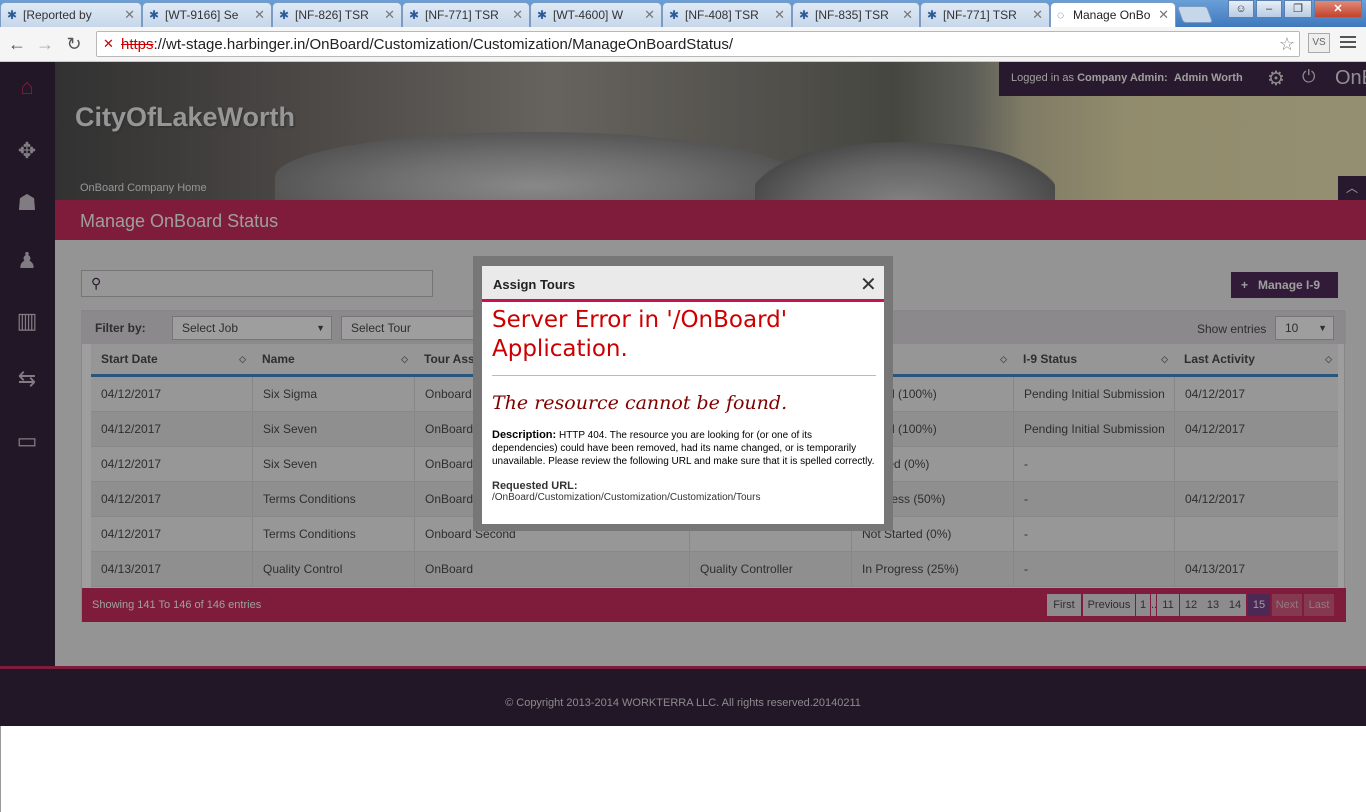 The image size is (1366, 812). What do you see at coordinates (207, 14) in the screenshot?
I see `browser-tab: ✱ [WT-9166] Se ✕` at bounding box center [207, 14].